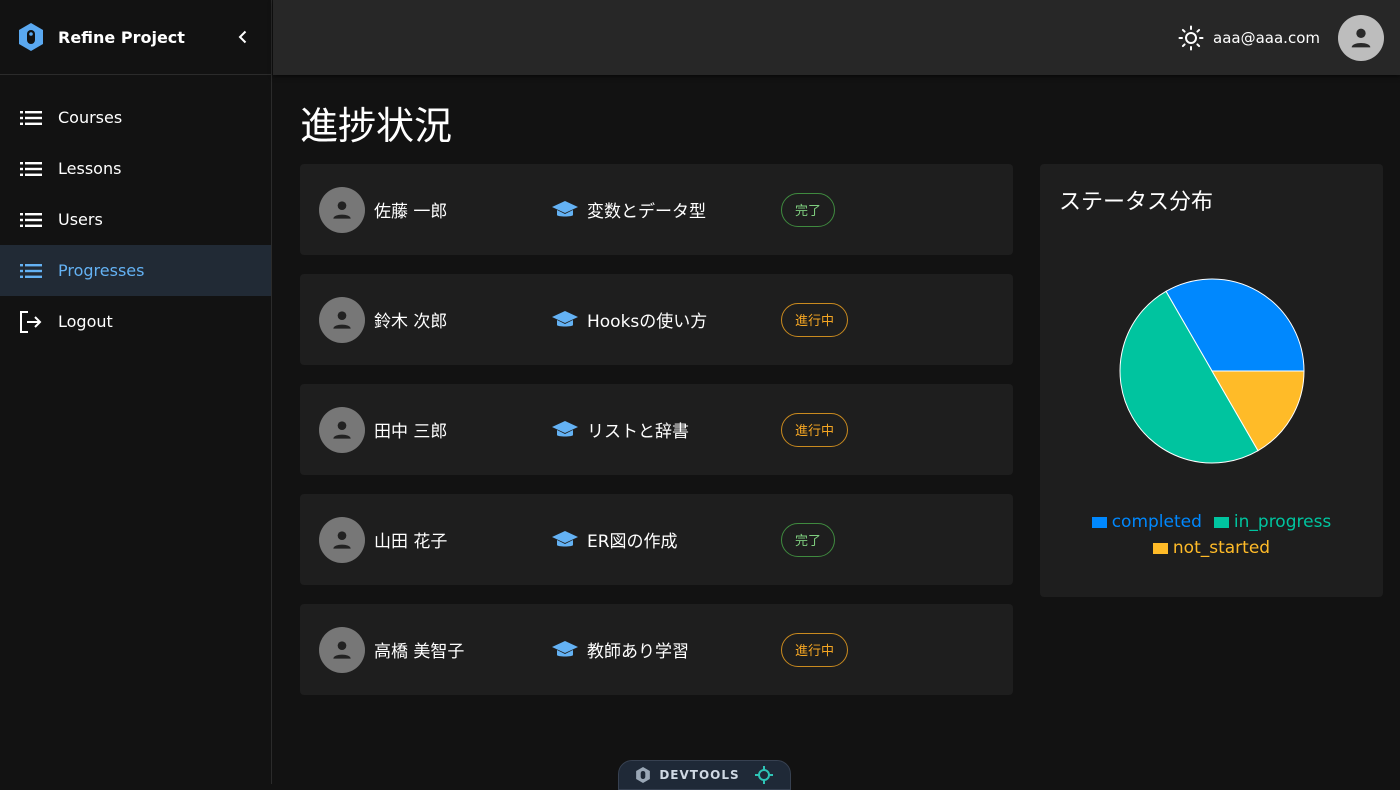  Describe the element at coordinates (647, 322) in the screenshot. I see `lesson-title: Hooksの使い方` at that location.